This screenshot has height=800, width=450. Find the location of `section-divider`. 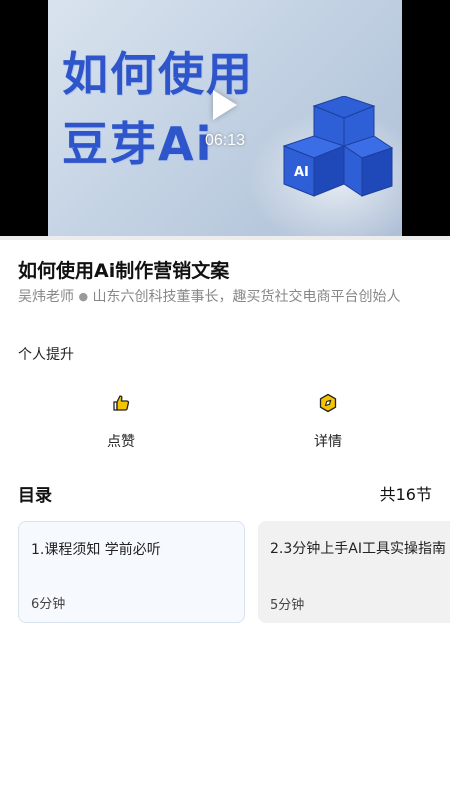

section-divider is located at coordinates (225, 238).